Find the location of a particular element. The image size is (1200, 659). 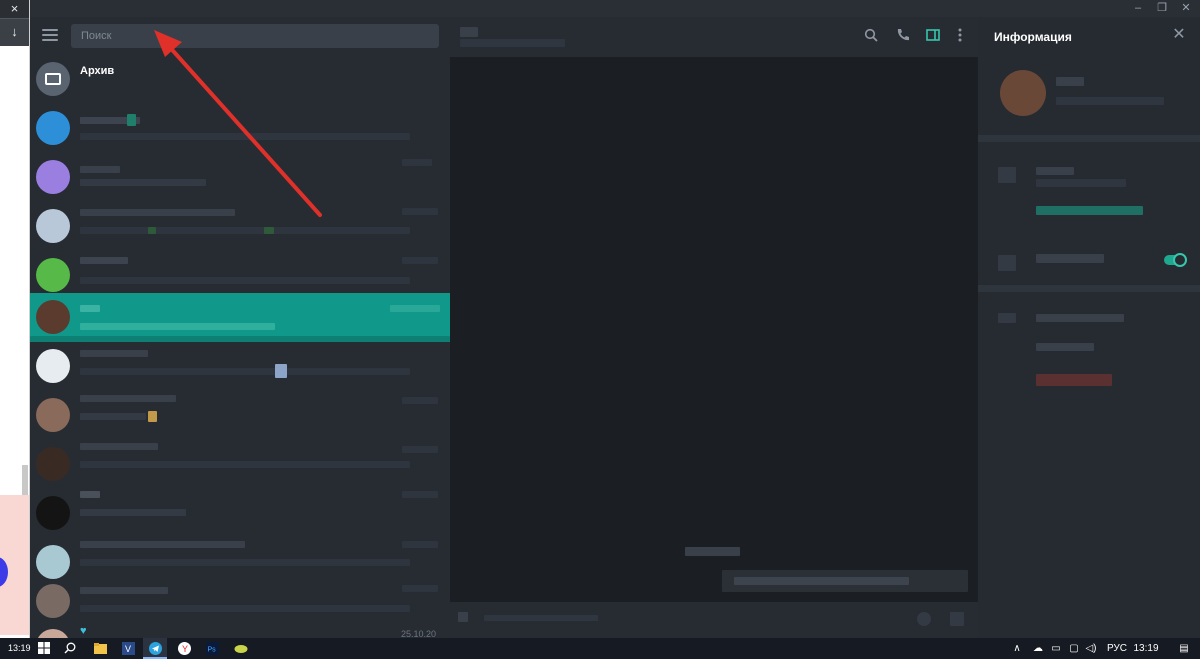

chat-row-selected is located at coordinates (240, 317).